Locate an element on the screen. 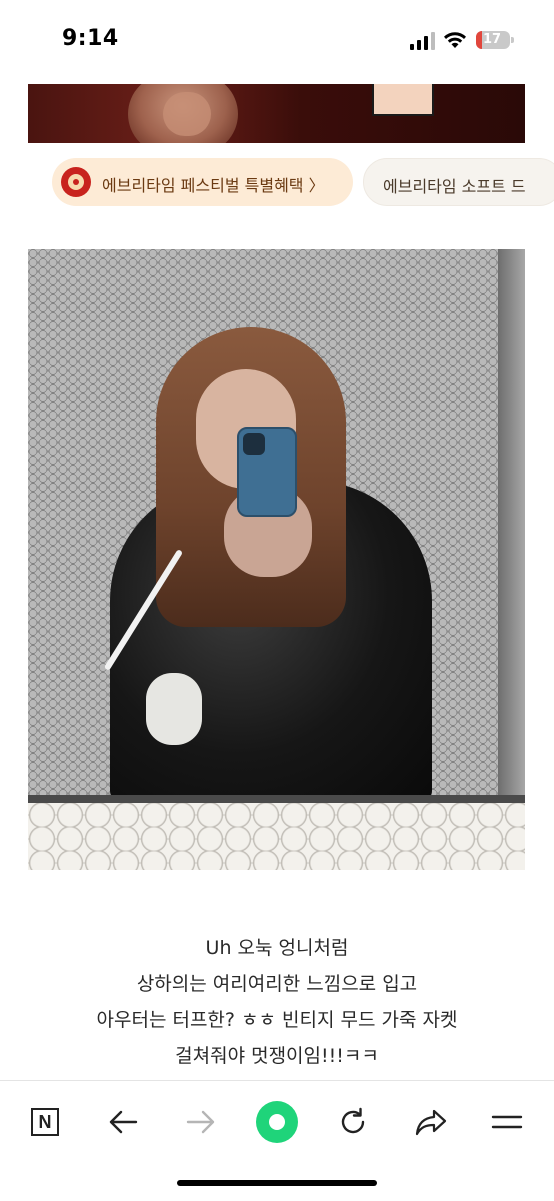  share-button is located at coordinates (431, 1122).